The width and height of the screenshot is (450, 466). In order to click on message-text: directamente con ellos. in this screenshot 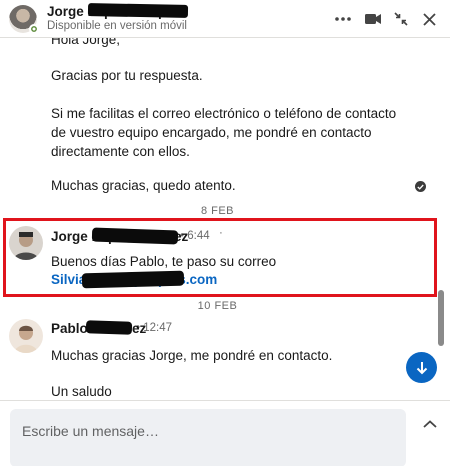, I will do `click(120, 151)`.